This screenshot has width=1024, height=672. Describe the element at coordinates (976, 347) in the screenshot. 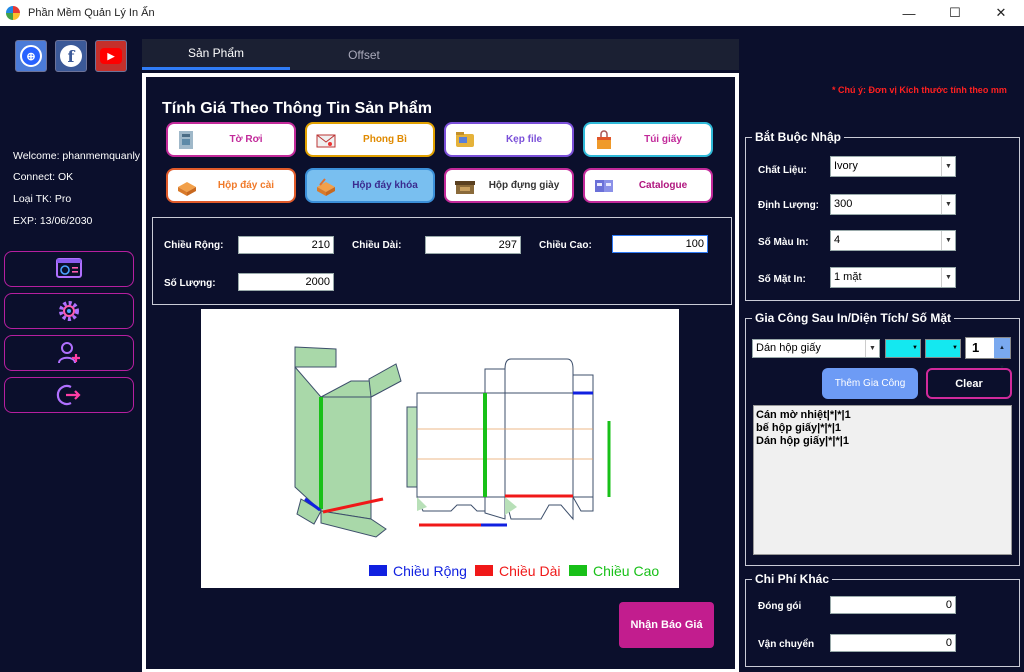

I see `stepper-value: 1` at that location.